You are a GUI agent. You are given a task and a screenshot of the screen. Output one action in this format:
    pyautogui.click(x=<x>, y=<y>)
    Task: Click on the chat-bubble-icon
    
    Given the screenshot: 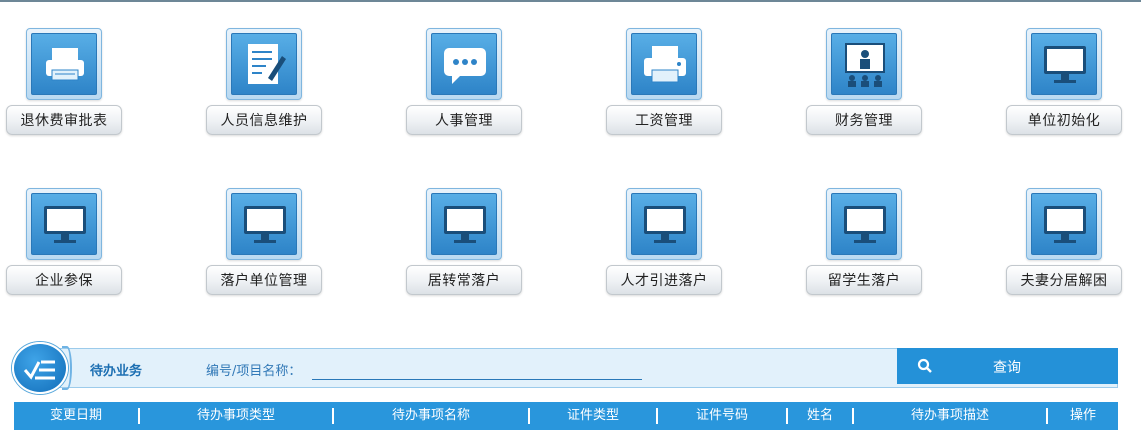 What is the action you would take?
    pyautogui.click(x=464, y=64)
    